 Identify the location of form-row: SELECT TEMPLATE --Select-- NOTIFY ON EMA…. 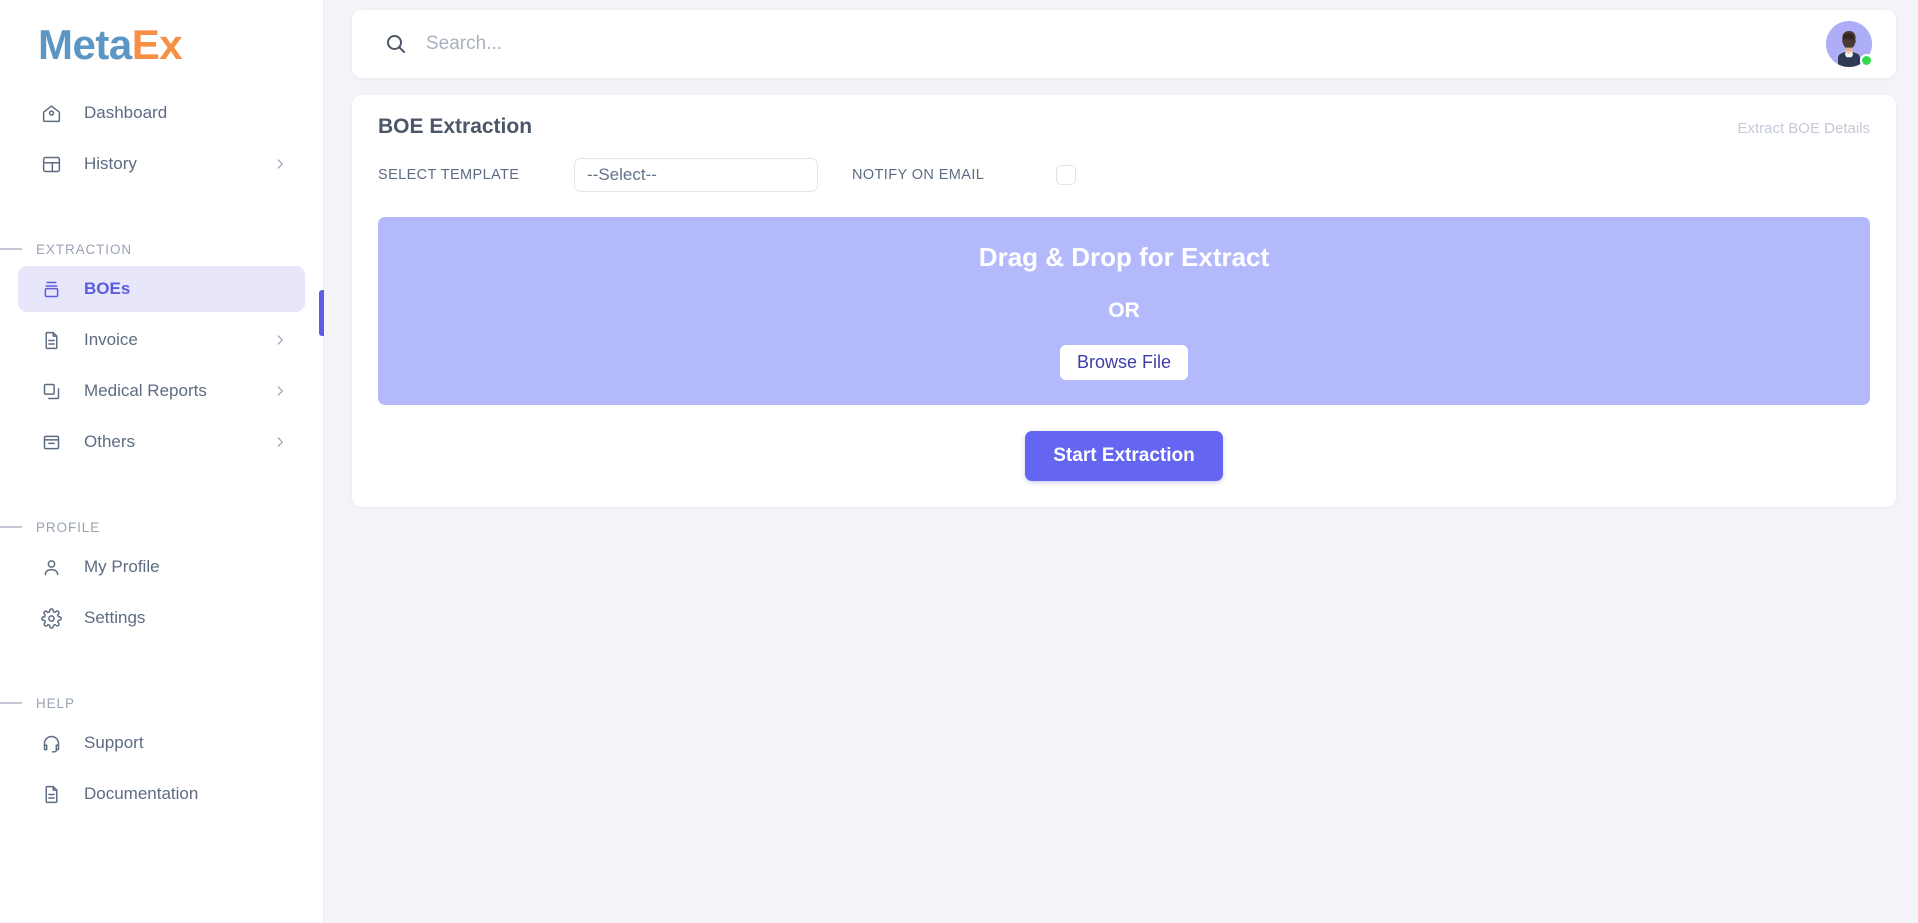
(1124, 175).